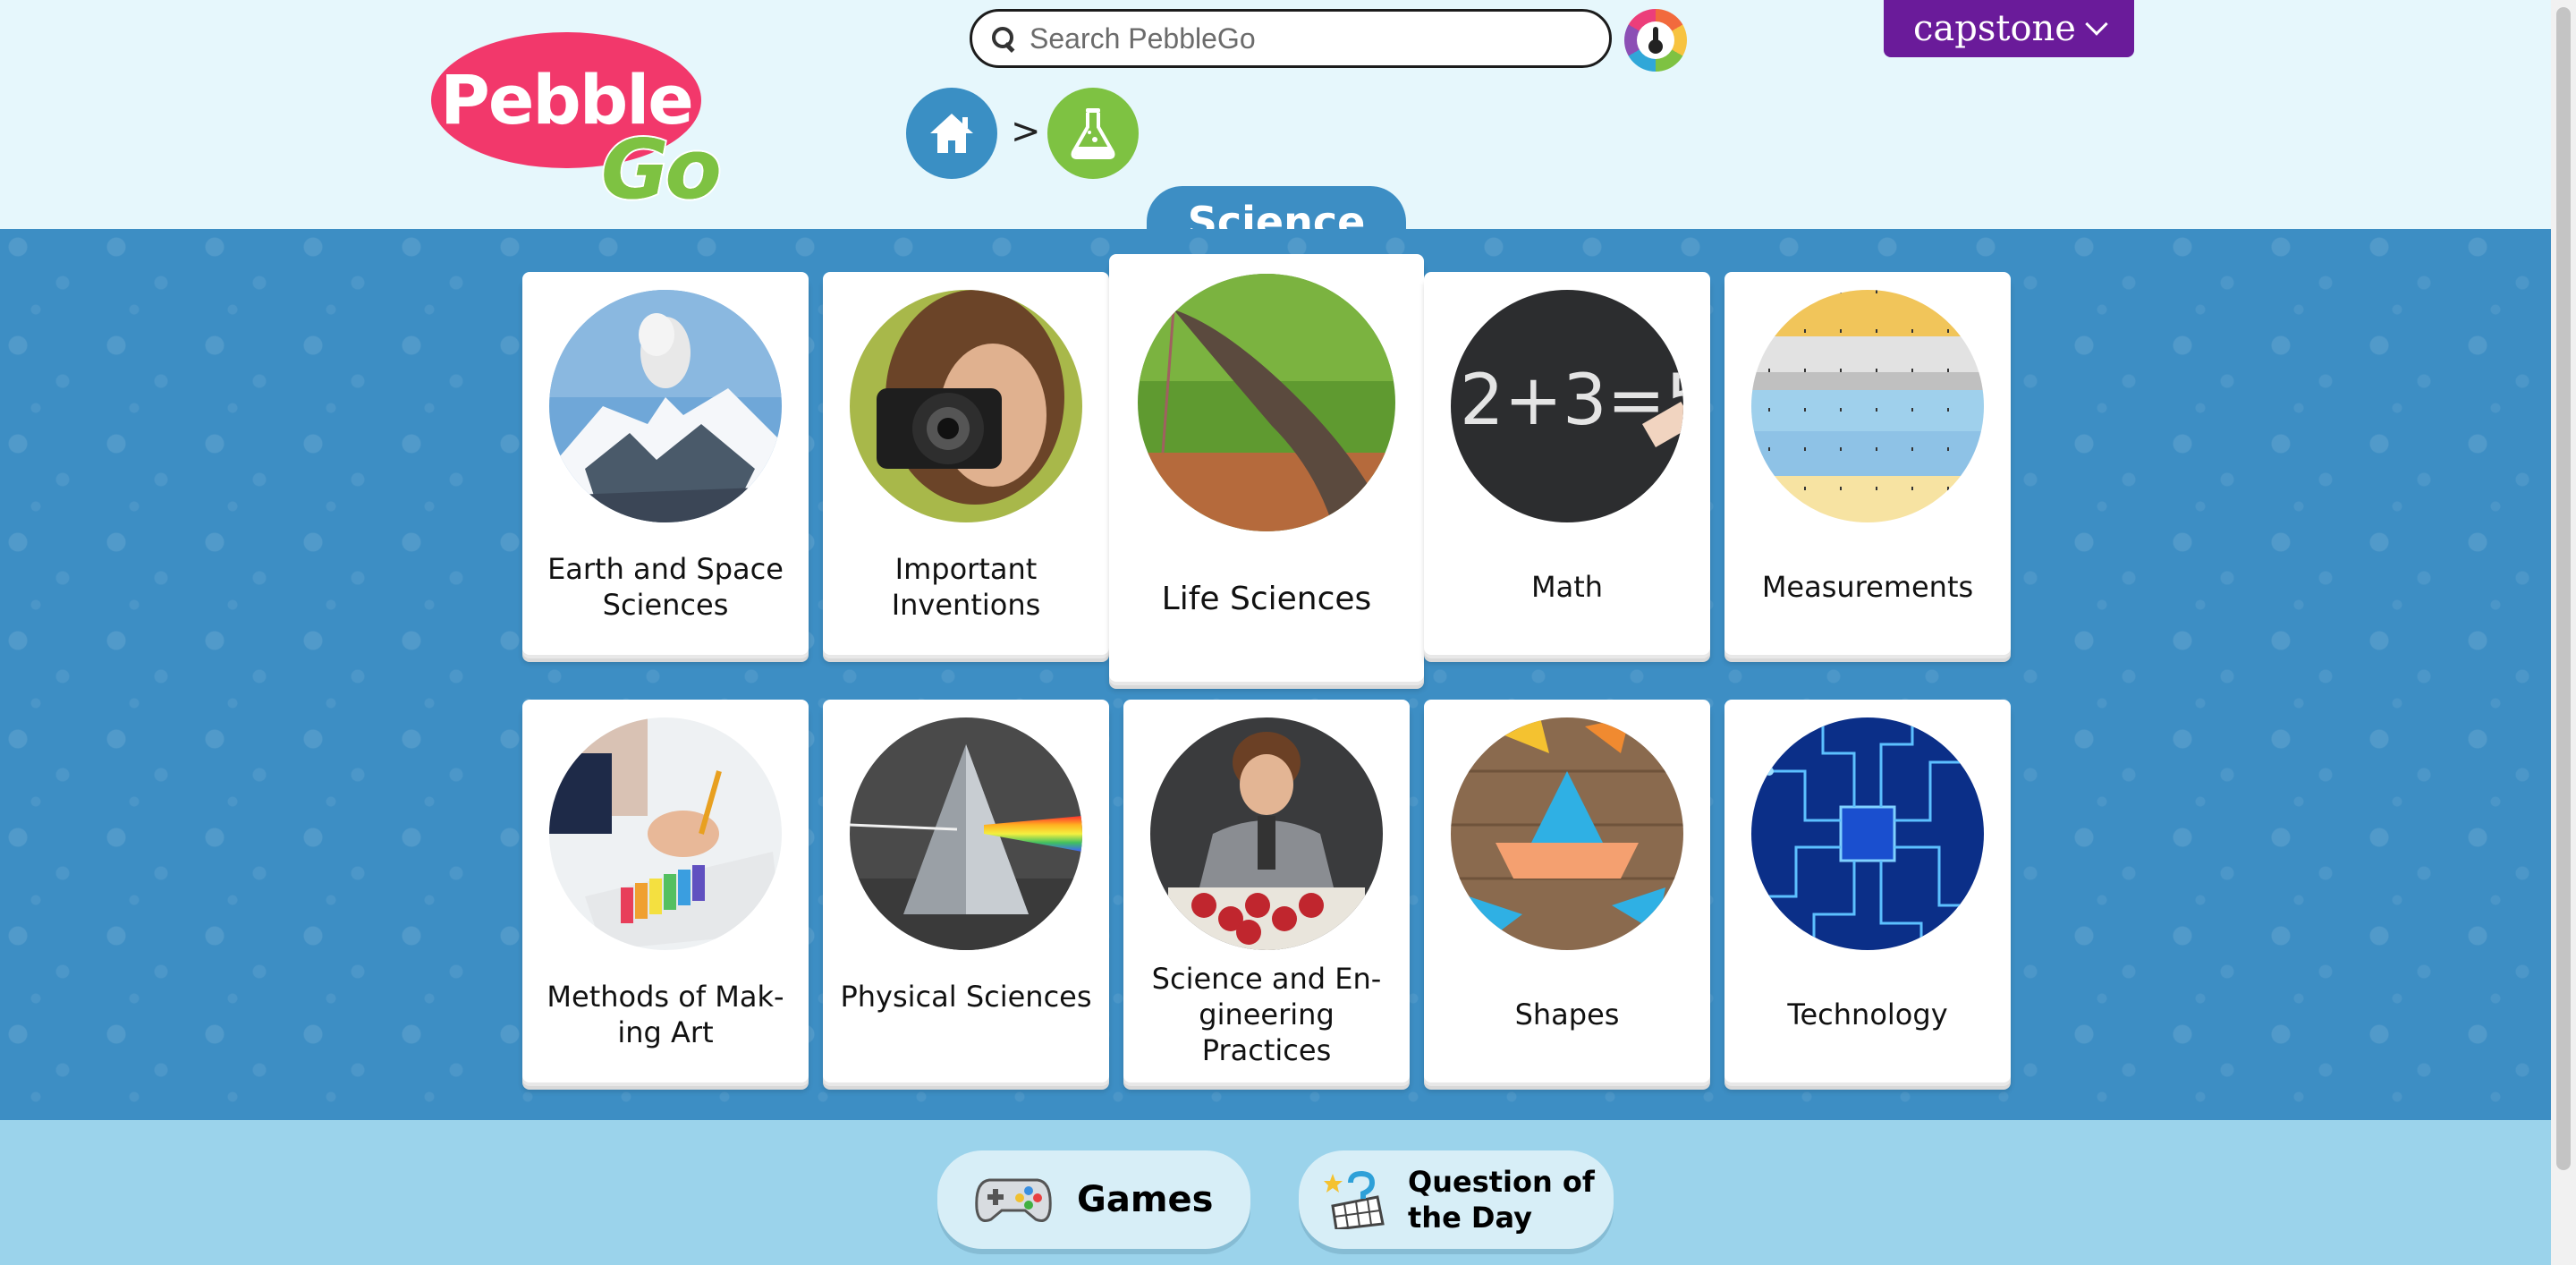  I want to click on topic-label: Methods of Mak-ing Art, so click(665, 1014).